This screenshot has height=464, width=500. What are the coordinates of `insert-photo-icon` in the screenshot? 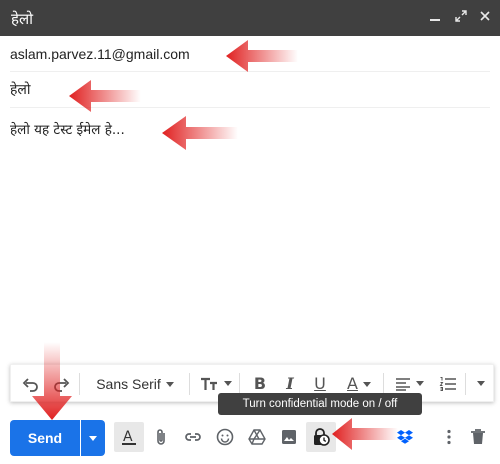 It's located at (289, 437).